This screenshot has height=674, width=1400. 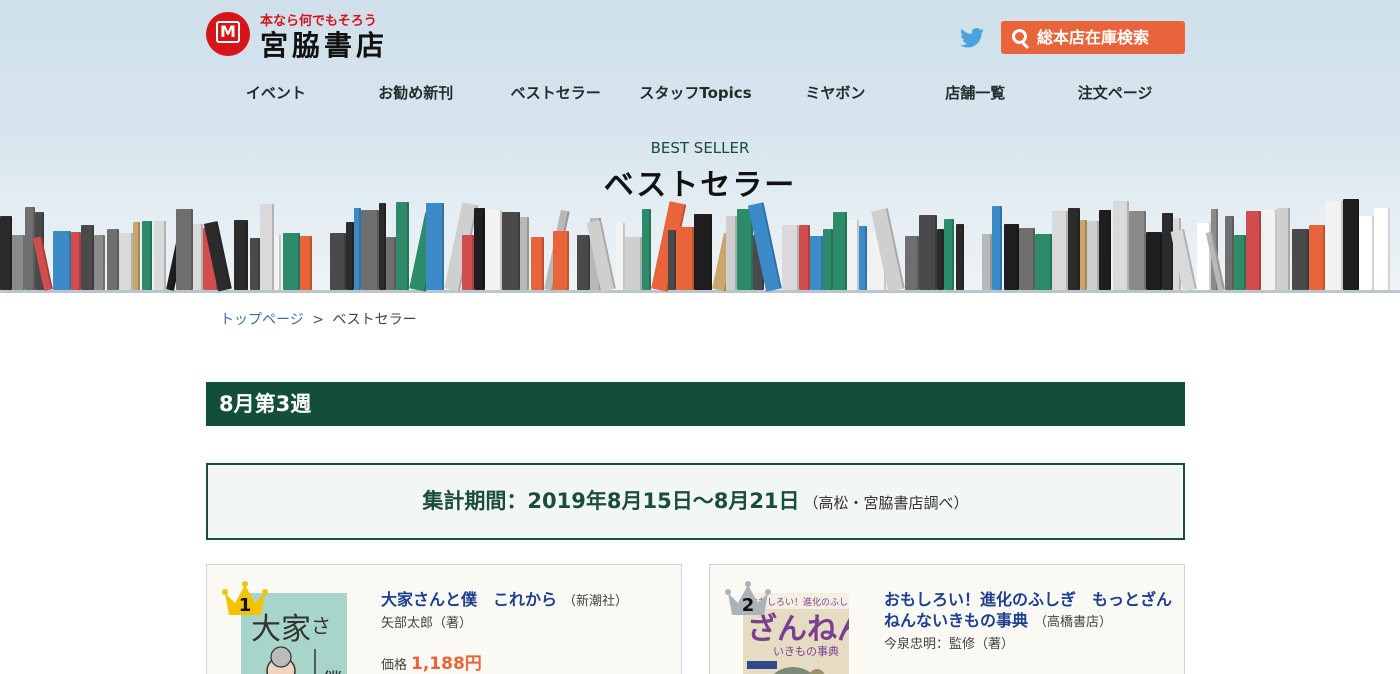 I want to click on rank-crown-icon: 1, so click(x=245, y=598).